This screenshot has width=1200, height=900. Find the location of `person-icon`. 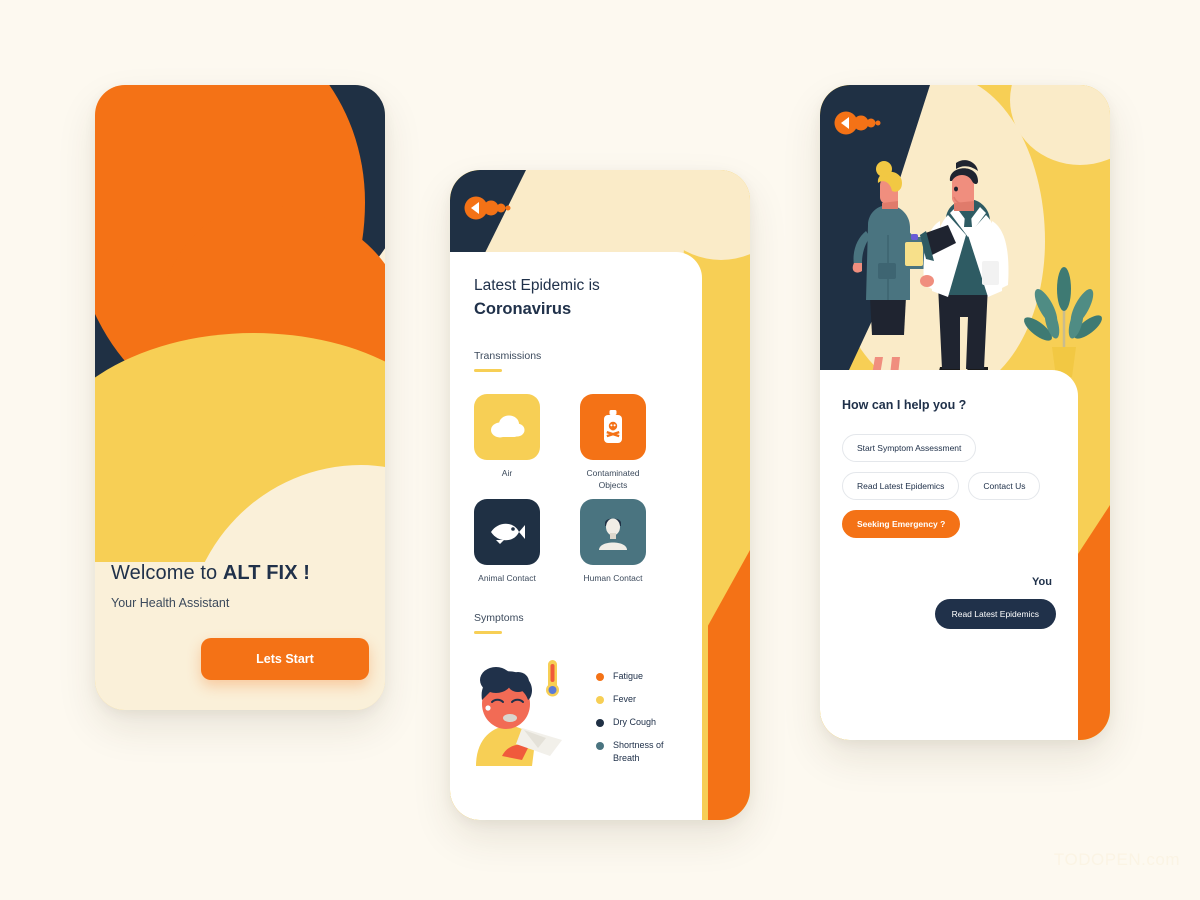

person-icon is located at coordinates (613, 534).